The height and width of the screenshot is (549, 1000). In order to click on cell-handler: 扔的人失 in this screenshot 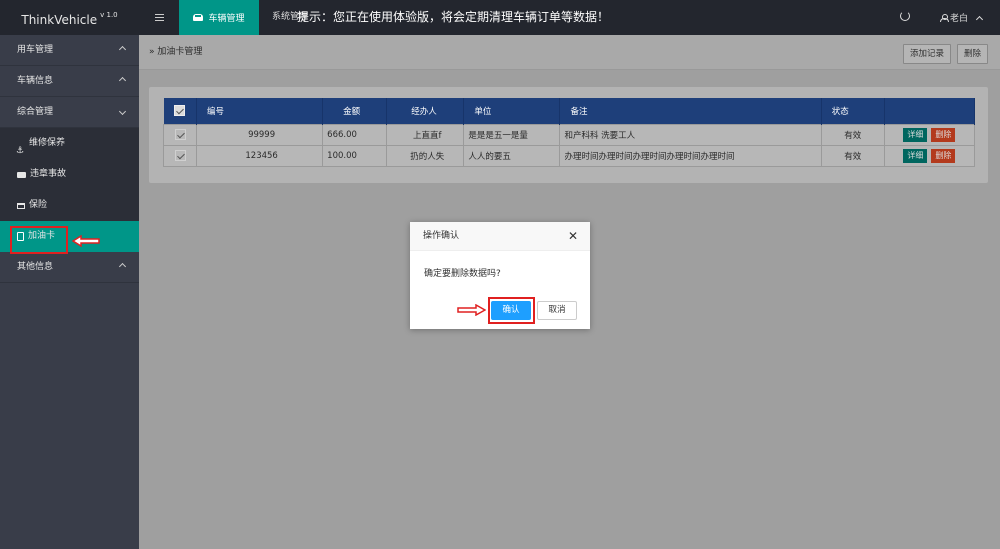, I will do `click(425, 155)`.